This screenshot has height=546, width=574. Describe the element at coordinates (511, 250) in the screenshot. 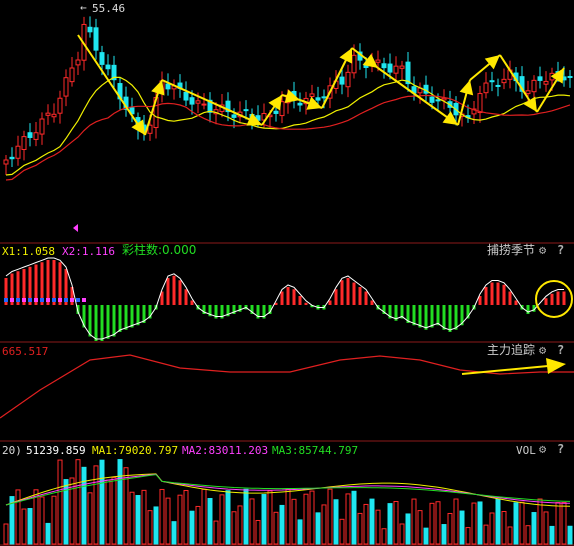

I see `catch-season-title: 捕捞季节` at that location.